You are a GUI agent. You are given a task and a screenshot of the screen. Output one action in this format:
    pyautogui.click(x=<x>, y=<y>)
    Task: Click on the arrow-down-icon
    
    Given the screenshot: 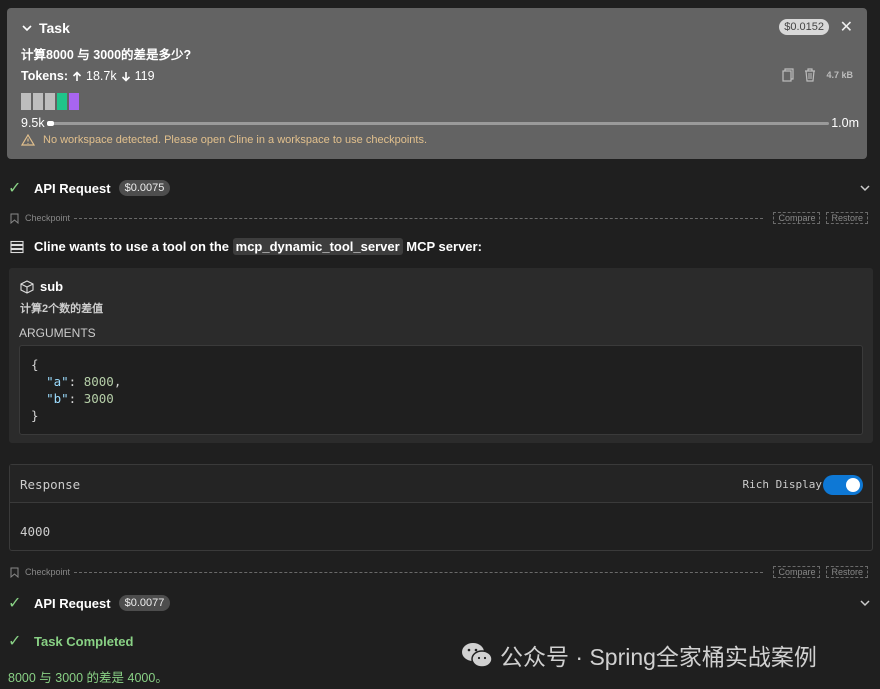 What is the action you would take?
    pyautogui.click(x=125, y=76)
    